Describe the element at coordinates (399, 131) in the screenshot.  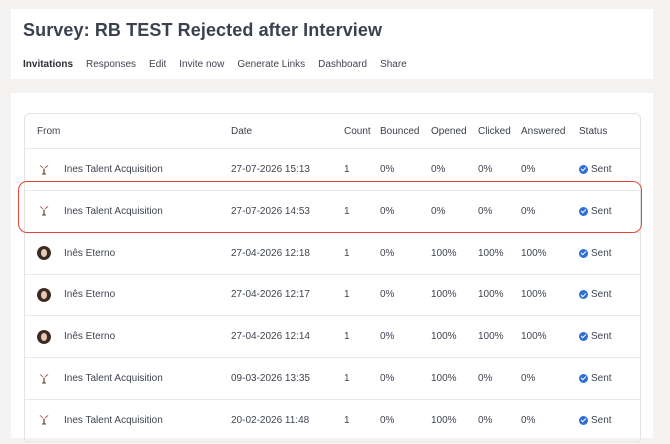
I see `column-header-bounced: Bounced` at that location.